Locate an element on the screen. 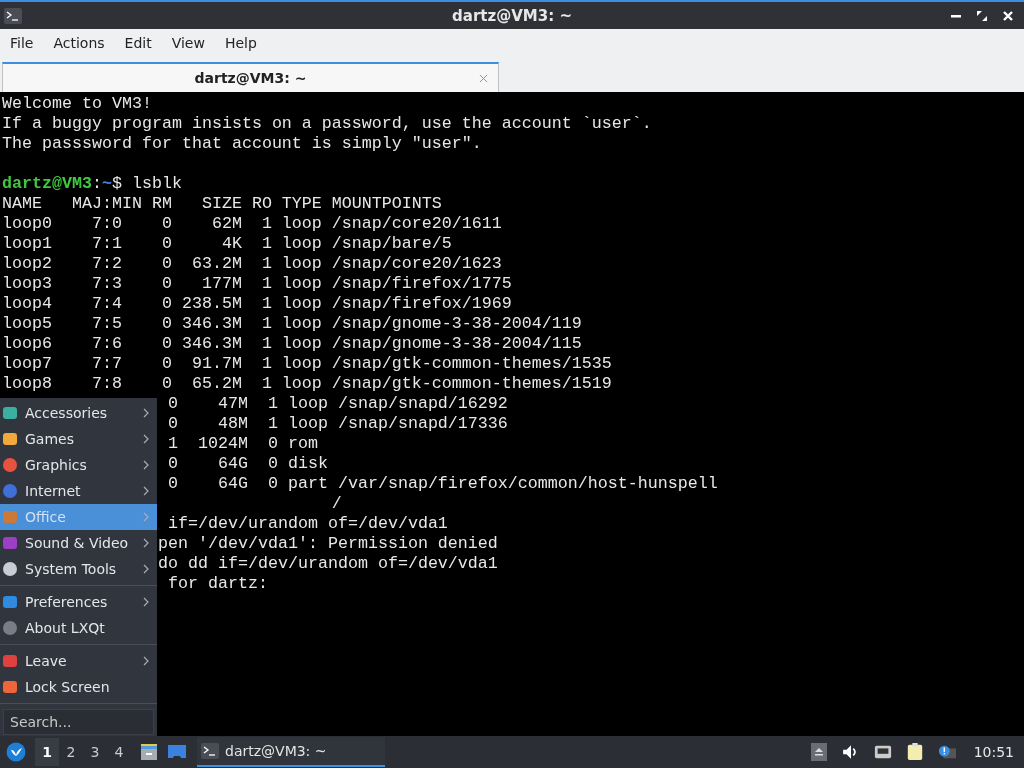 The width and height of the screenshot is (1024, 768). terminal-line: 0 47M 1 loop /snap/snapd/16292 is located at coordinates (337, 404).